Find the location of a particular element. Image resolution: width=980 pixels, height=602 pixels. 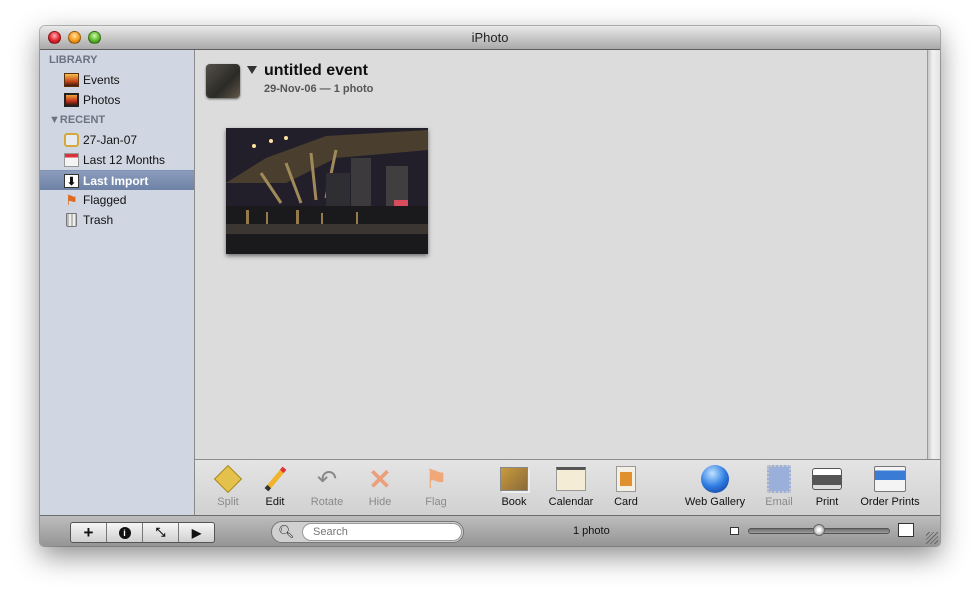

printer-icon is located at coordinates (827, 479).